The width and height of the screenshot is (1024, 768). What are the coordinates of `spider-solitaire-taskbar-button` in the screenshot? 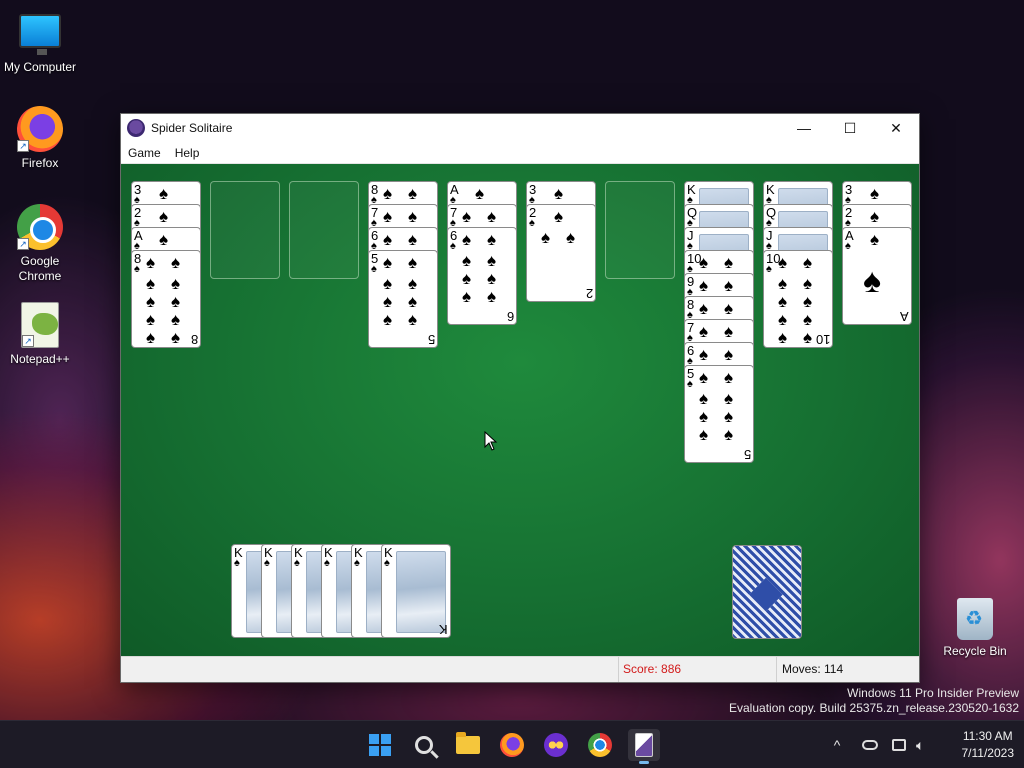 It's located at (644, 746).